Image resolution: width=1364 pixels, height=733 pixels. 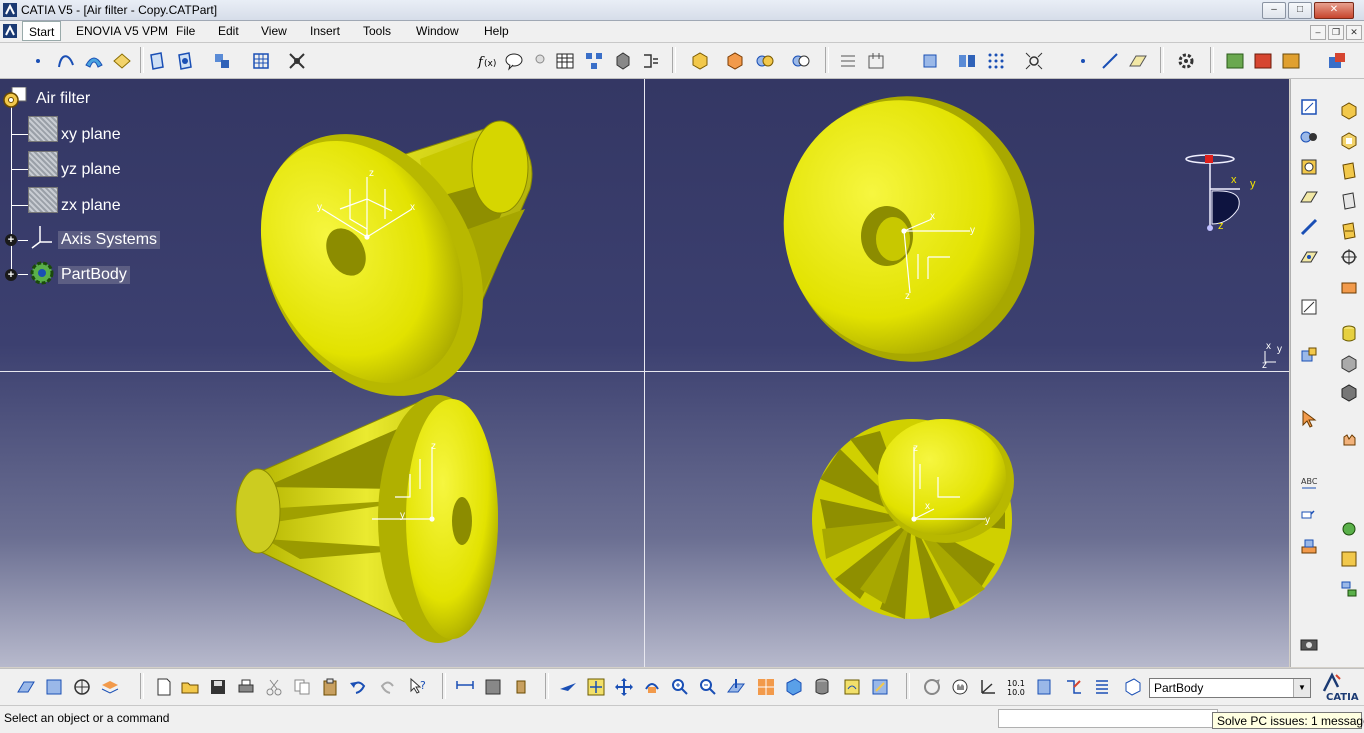 What do you see at coordinates (514, 61) in the screenshot?
I see `comment-icon` at bounding box center [514, 61].